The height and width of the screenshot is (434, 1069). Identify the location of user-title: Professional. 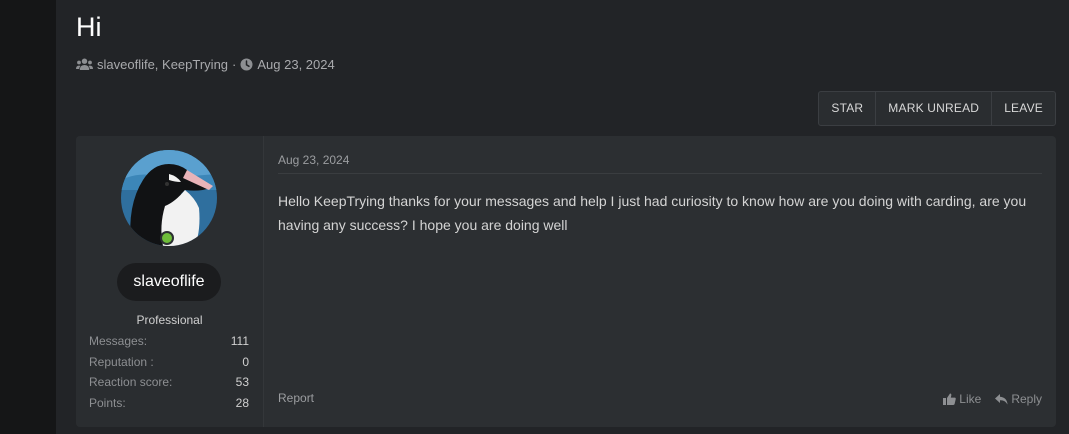
(169, 320).